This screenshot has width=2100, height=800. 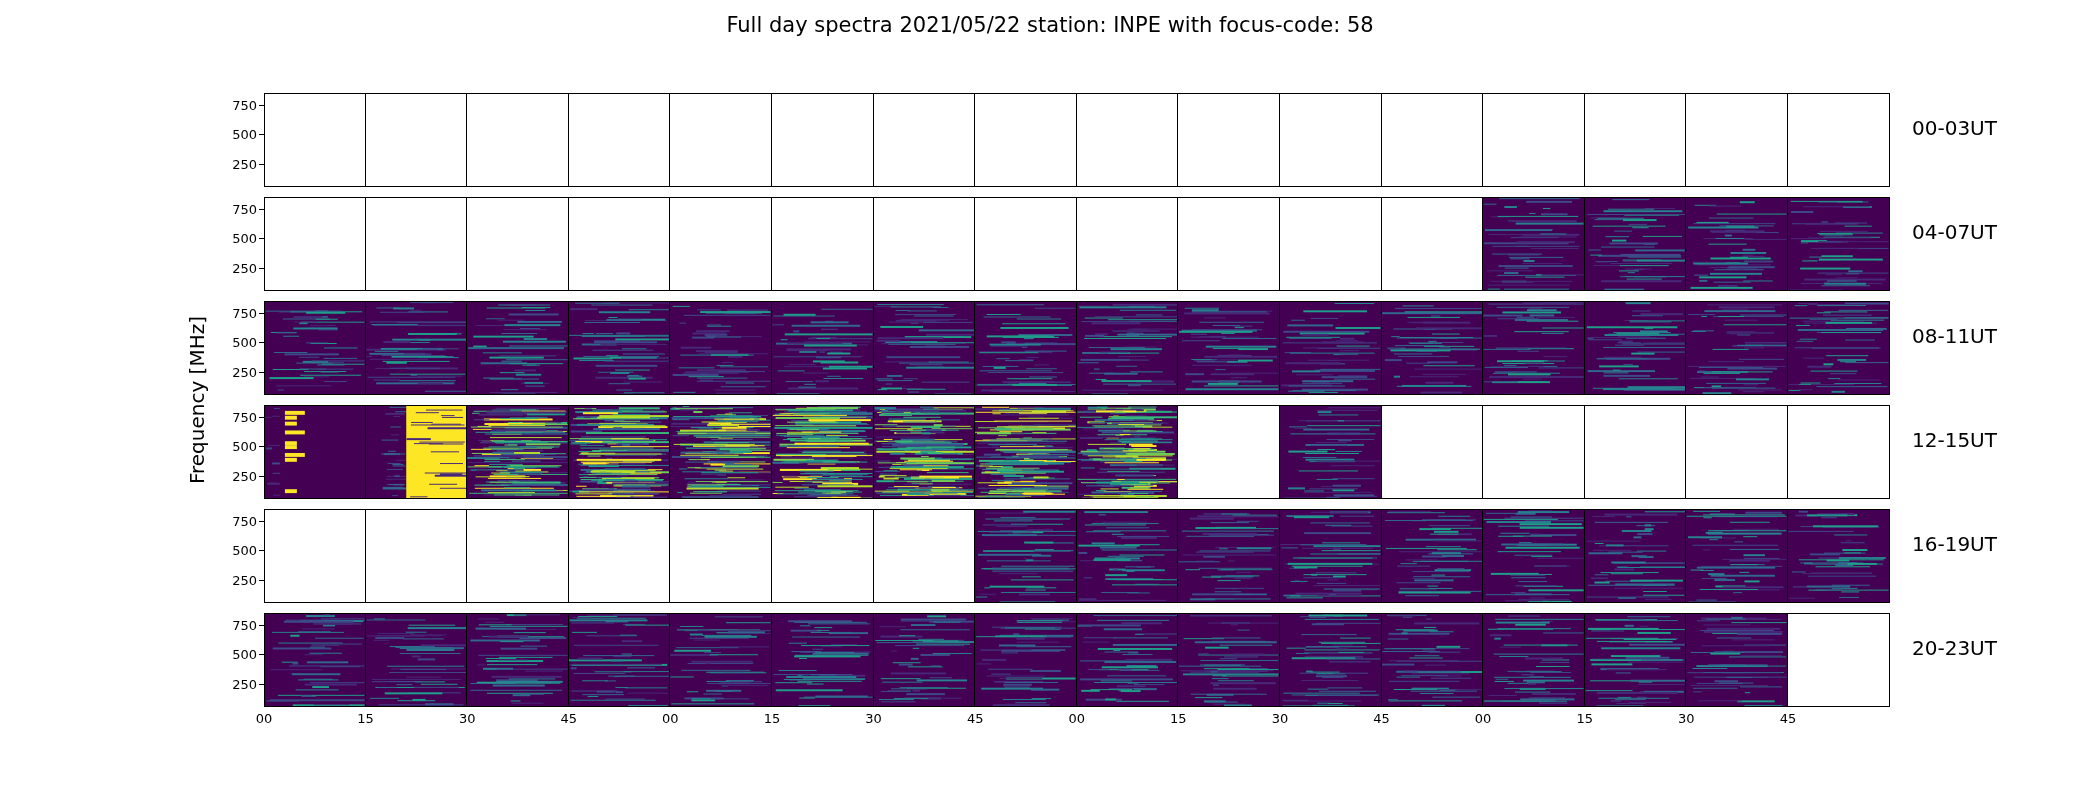 I want to click on row-label: 08-11UT, so click(x=1954, y=336).